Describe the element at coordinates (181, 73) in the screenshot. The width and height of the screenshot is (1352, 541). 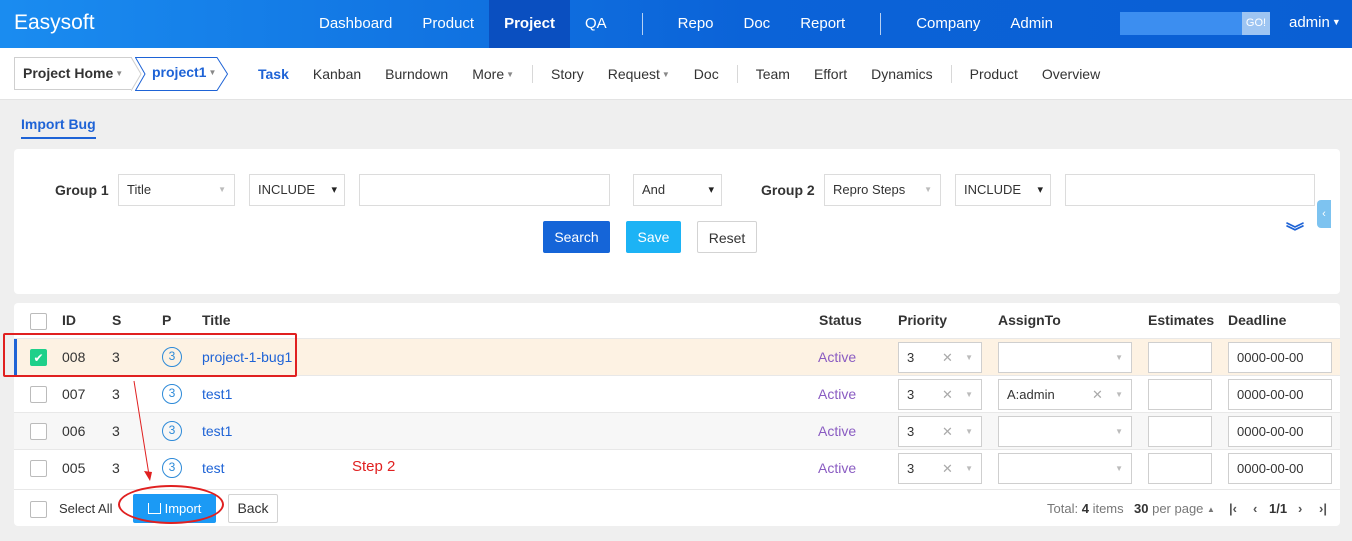
I see `breadcrumb-project: project1 ▼` at that location.